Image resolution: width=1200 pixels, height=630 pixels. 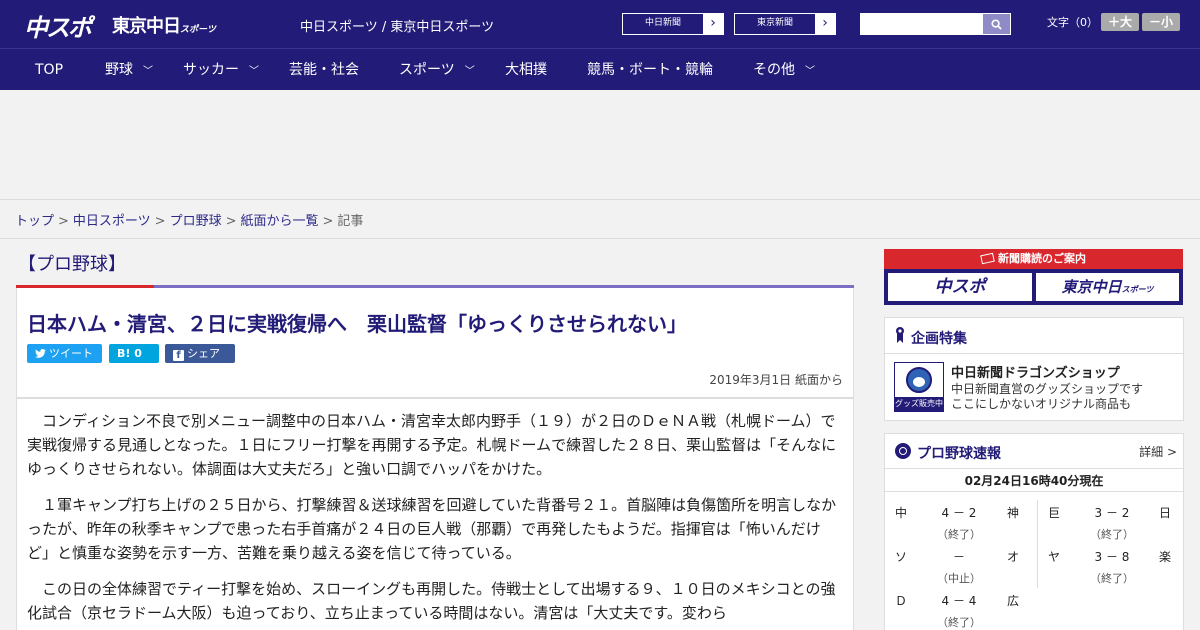 I want to click on article-category: 【プロ野球】, so click(x=72, y=264).